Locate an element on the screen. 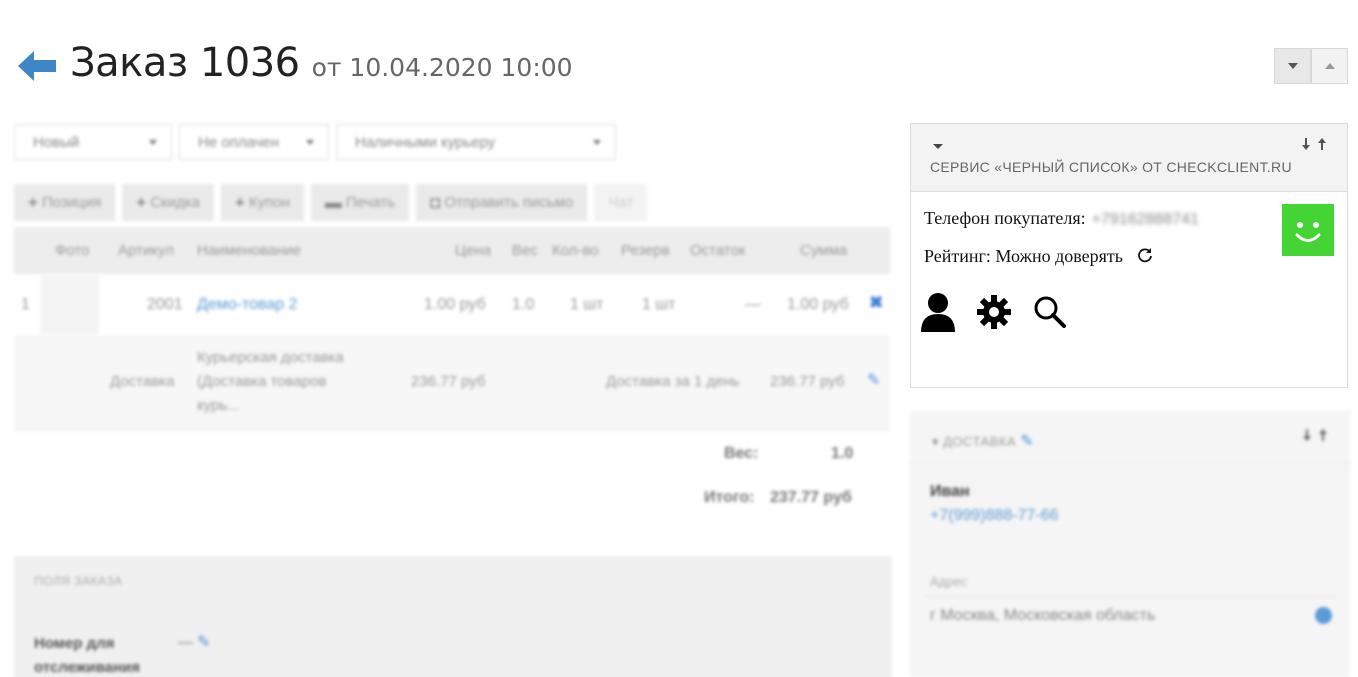  item-weight: 1.0 is located at coordinates (523, 304).